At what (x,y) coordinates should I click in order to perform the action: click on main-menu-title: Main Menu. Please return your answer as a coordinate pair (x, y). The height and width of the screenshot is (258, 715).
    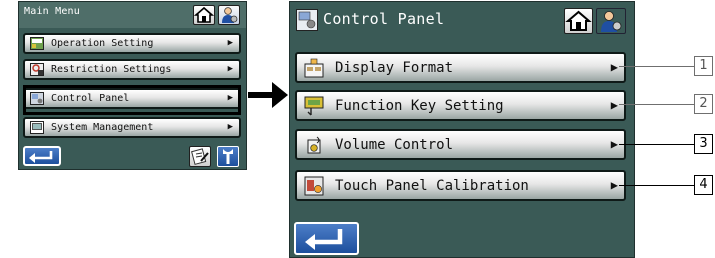
    Looking at the image, I should click on (52, 11).